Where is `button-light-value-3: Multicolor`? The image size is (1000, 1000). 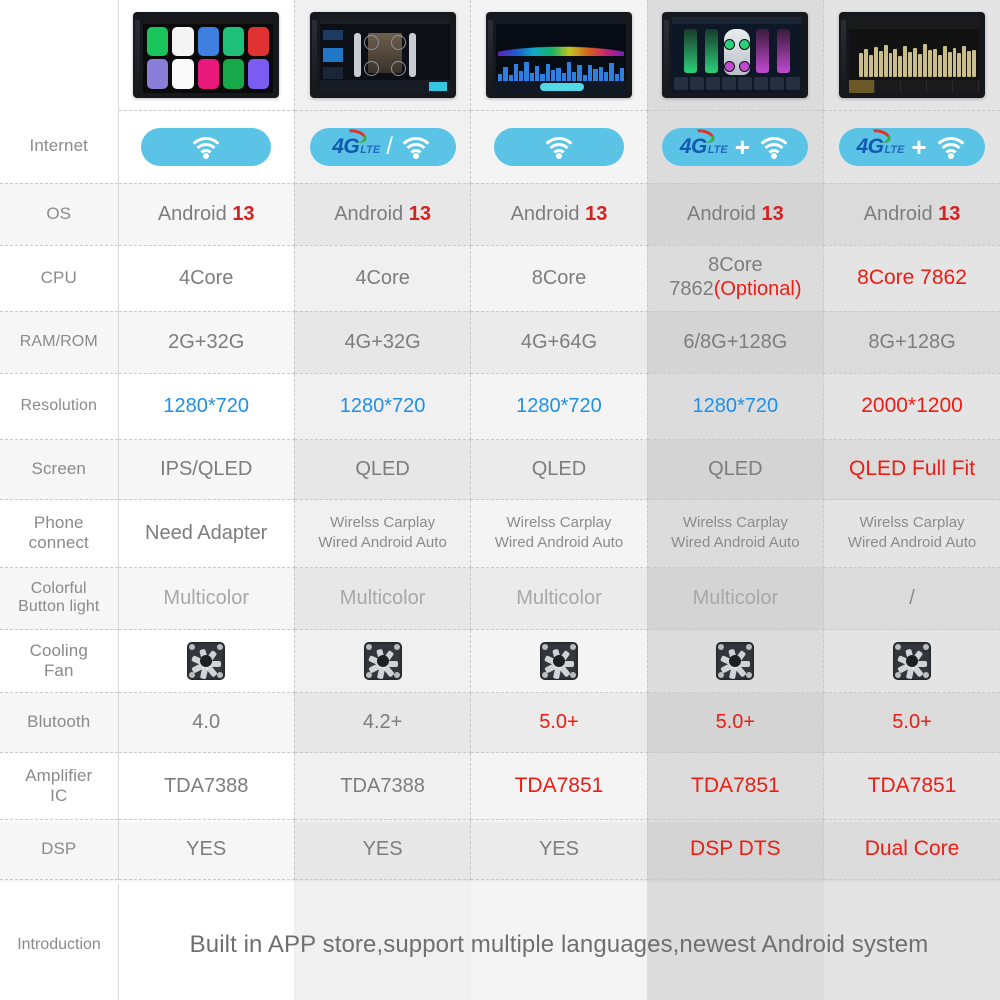 button-light-value-3: Multicolor is located at coordinates (559, 598).